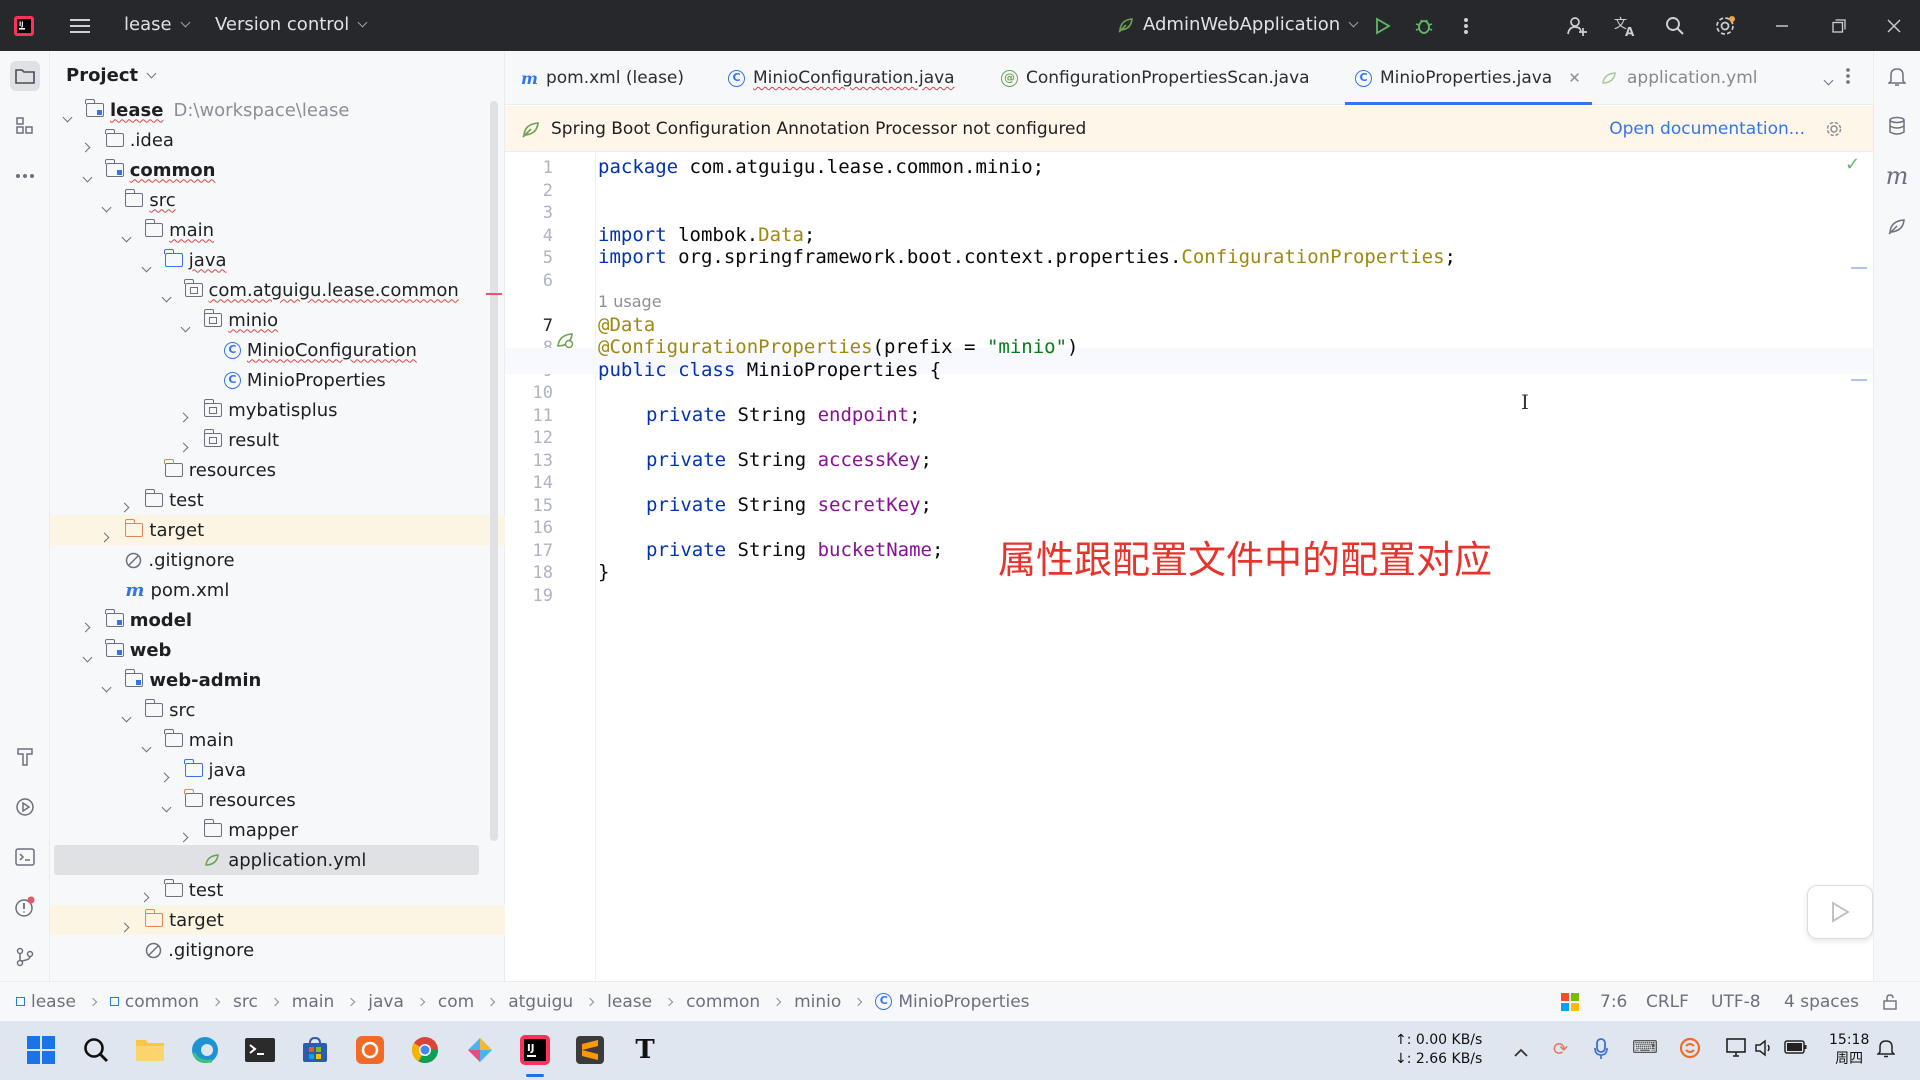  I want to click on code-with-me-icon, so click(1577, 26).